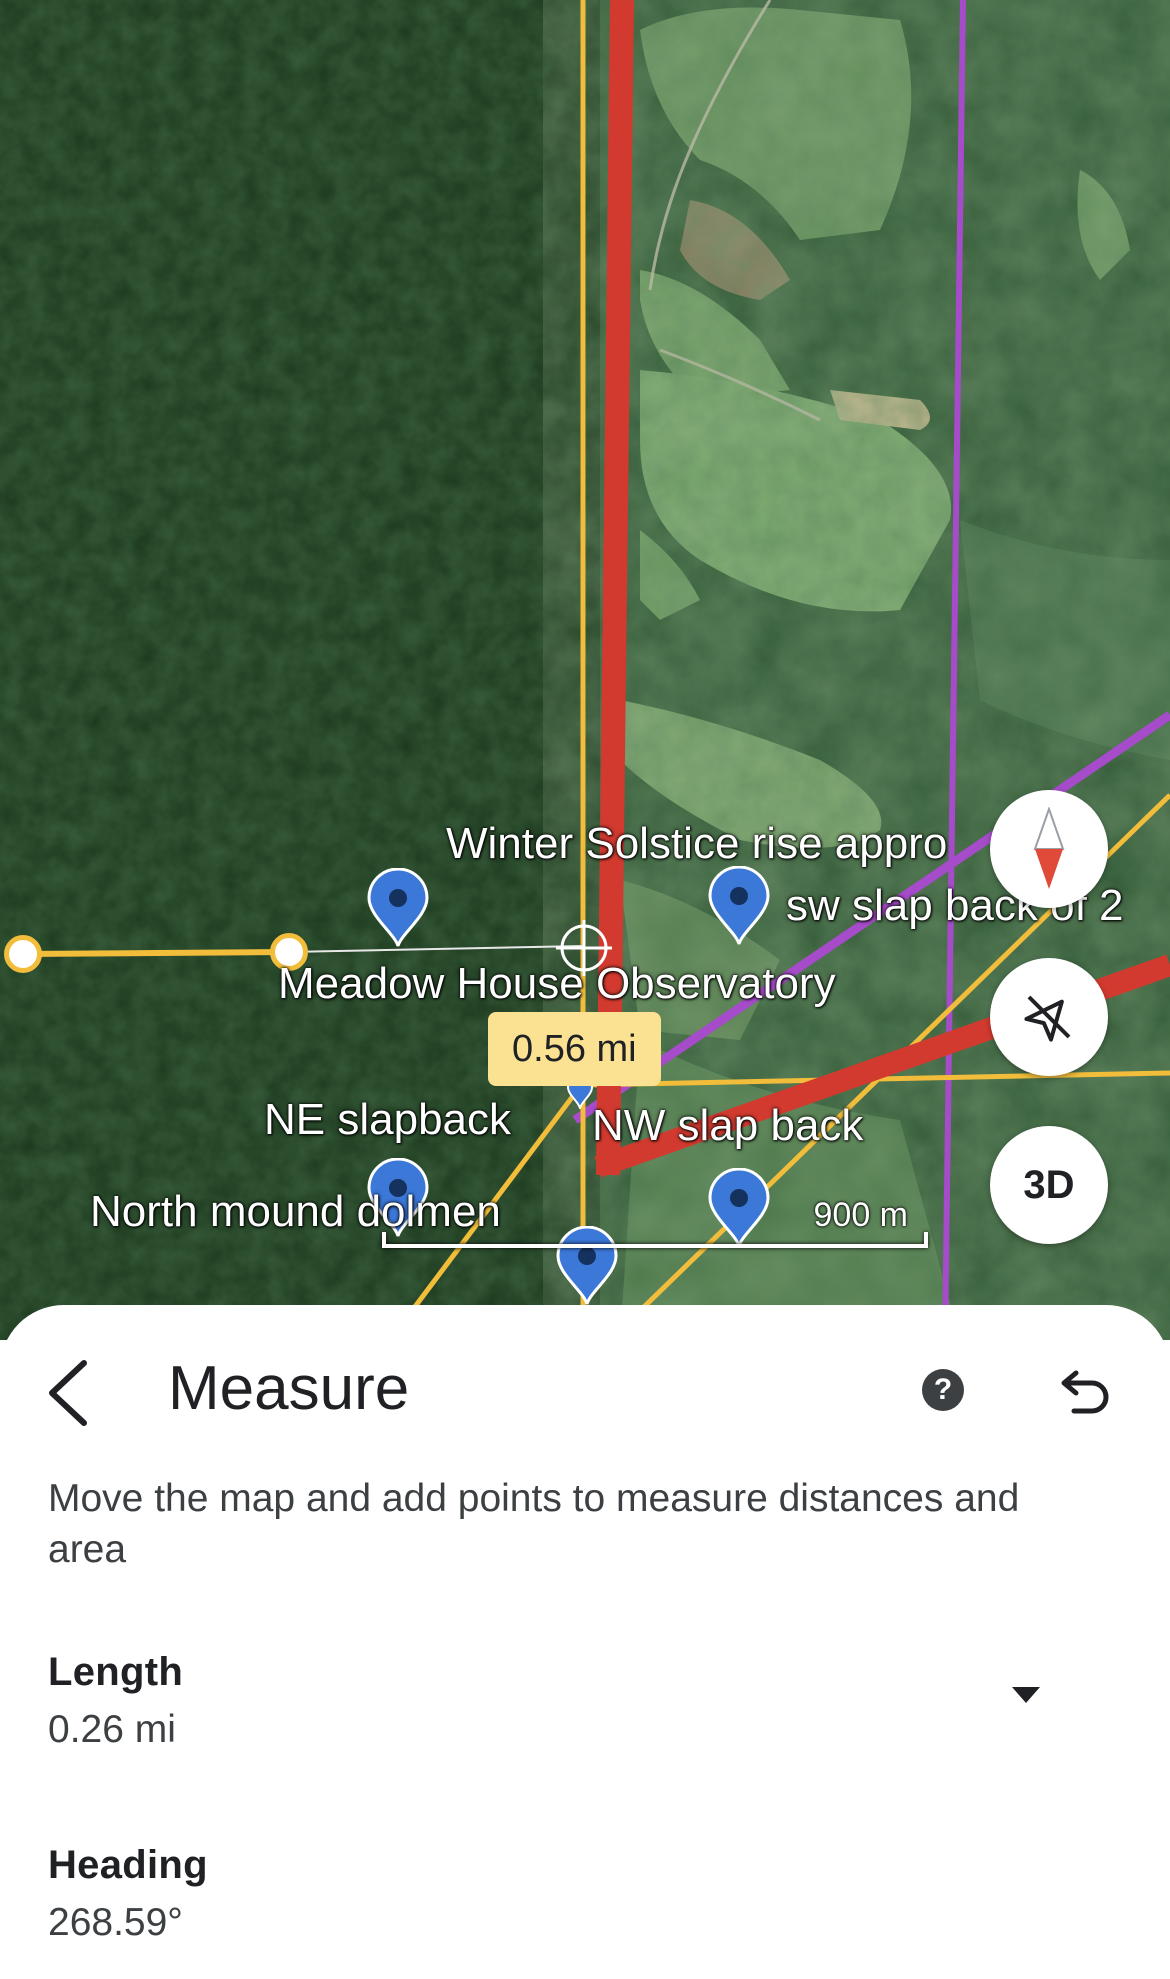 Image resolution: width=1170 pixels, height=1979 pixels. What do you see at coordinates (128, 1865) in the screenshot?
I see `heading-label: Heading` at bounding box center [128, 1865].